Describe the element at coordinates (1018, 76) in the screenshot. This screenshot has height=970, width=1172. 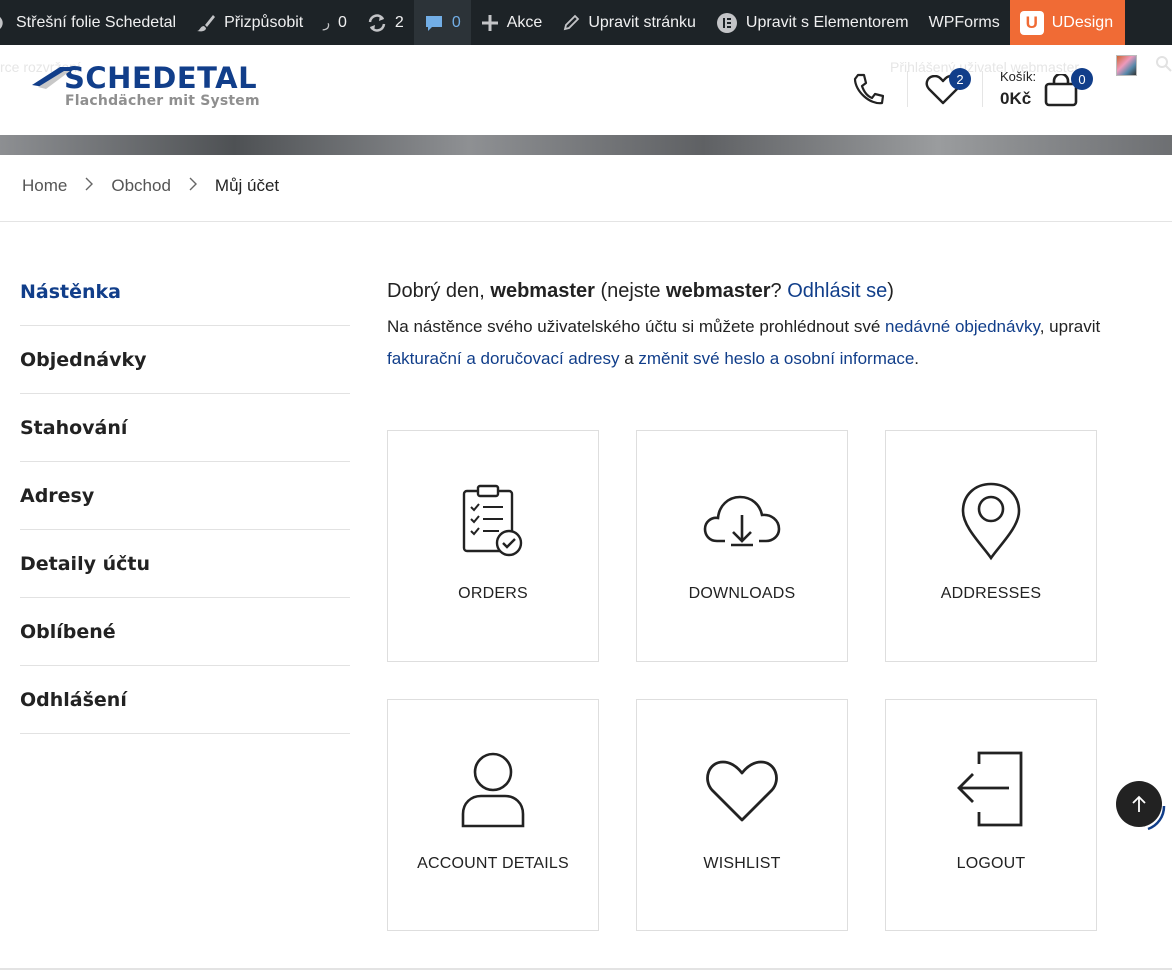
I see `cart-label: Košík:` at that location.